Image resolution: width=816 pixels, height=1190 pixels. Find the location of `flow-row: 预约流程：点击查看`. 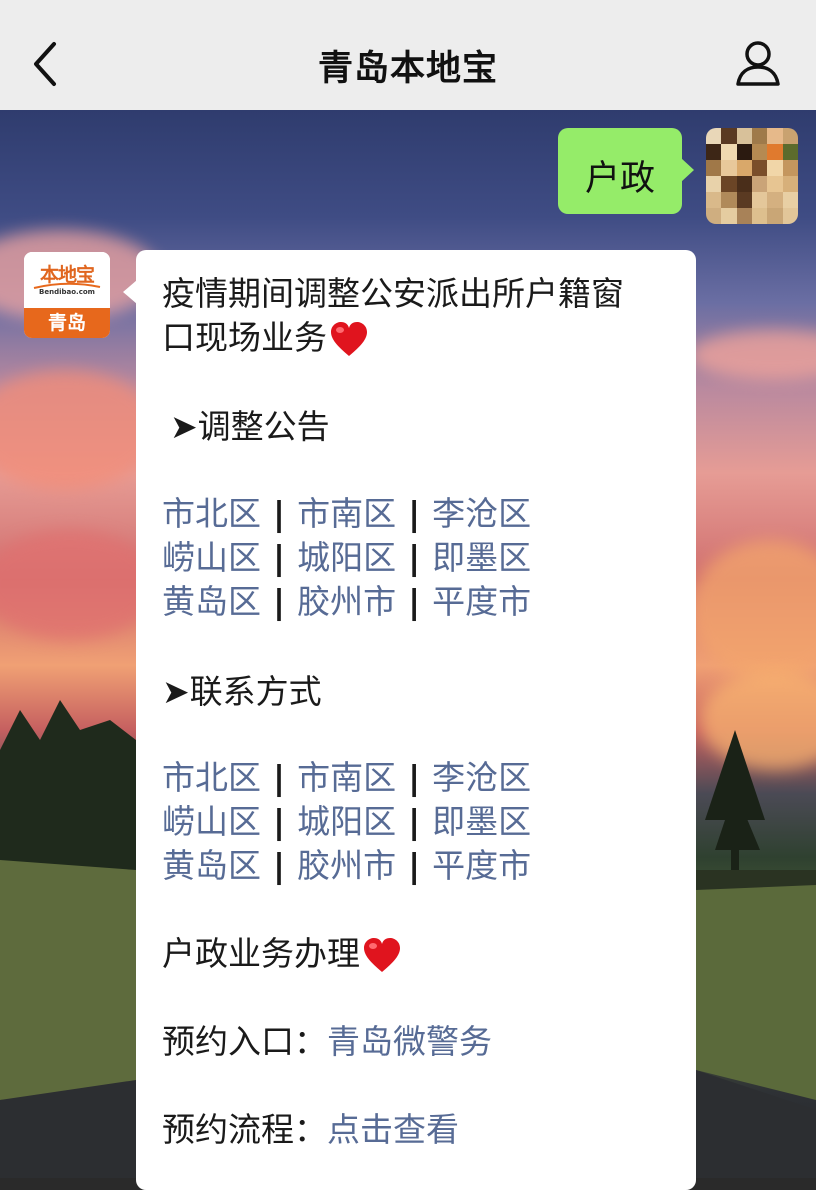

flow-row: 预约流程：点击查看 is located at coordinates (310, 1130).